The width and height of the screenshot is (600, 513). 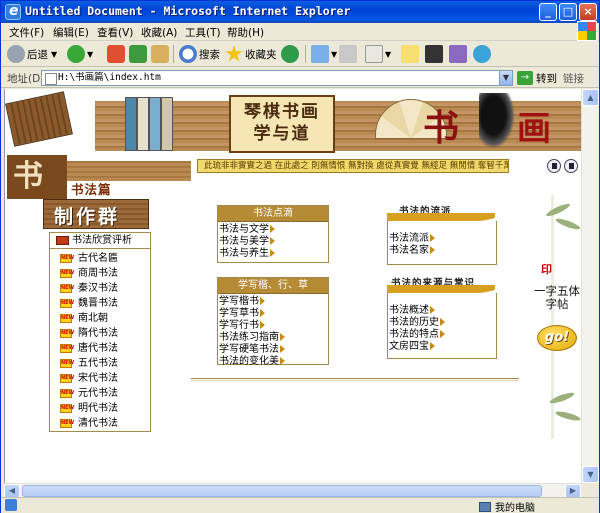 I want to click on link-label: 书法与美学, so click(x=244, y=241).